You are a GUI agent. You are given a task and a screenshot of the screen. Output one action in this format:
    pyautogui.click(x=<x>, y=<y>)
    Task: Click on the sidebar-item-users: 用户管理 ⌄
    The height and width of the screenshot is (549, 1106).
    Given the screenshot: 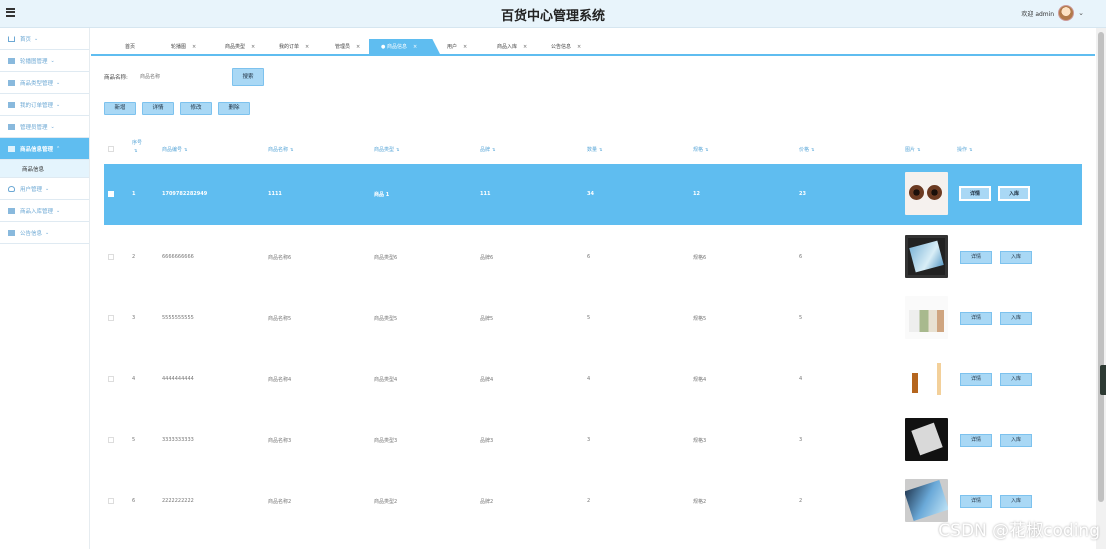 What is the action you would take?
    pyautogui.click(x=44, y=189)
    